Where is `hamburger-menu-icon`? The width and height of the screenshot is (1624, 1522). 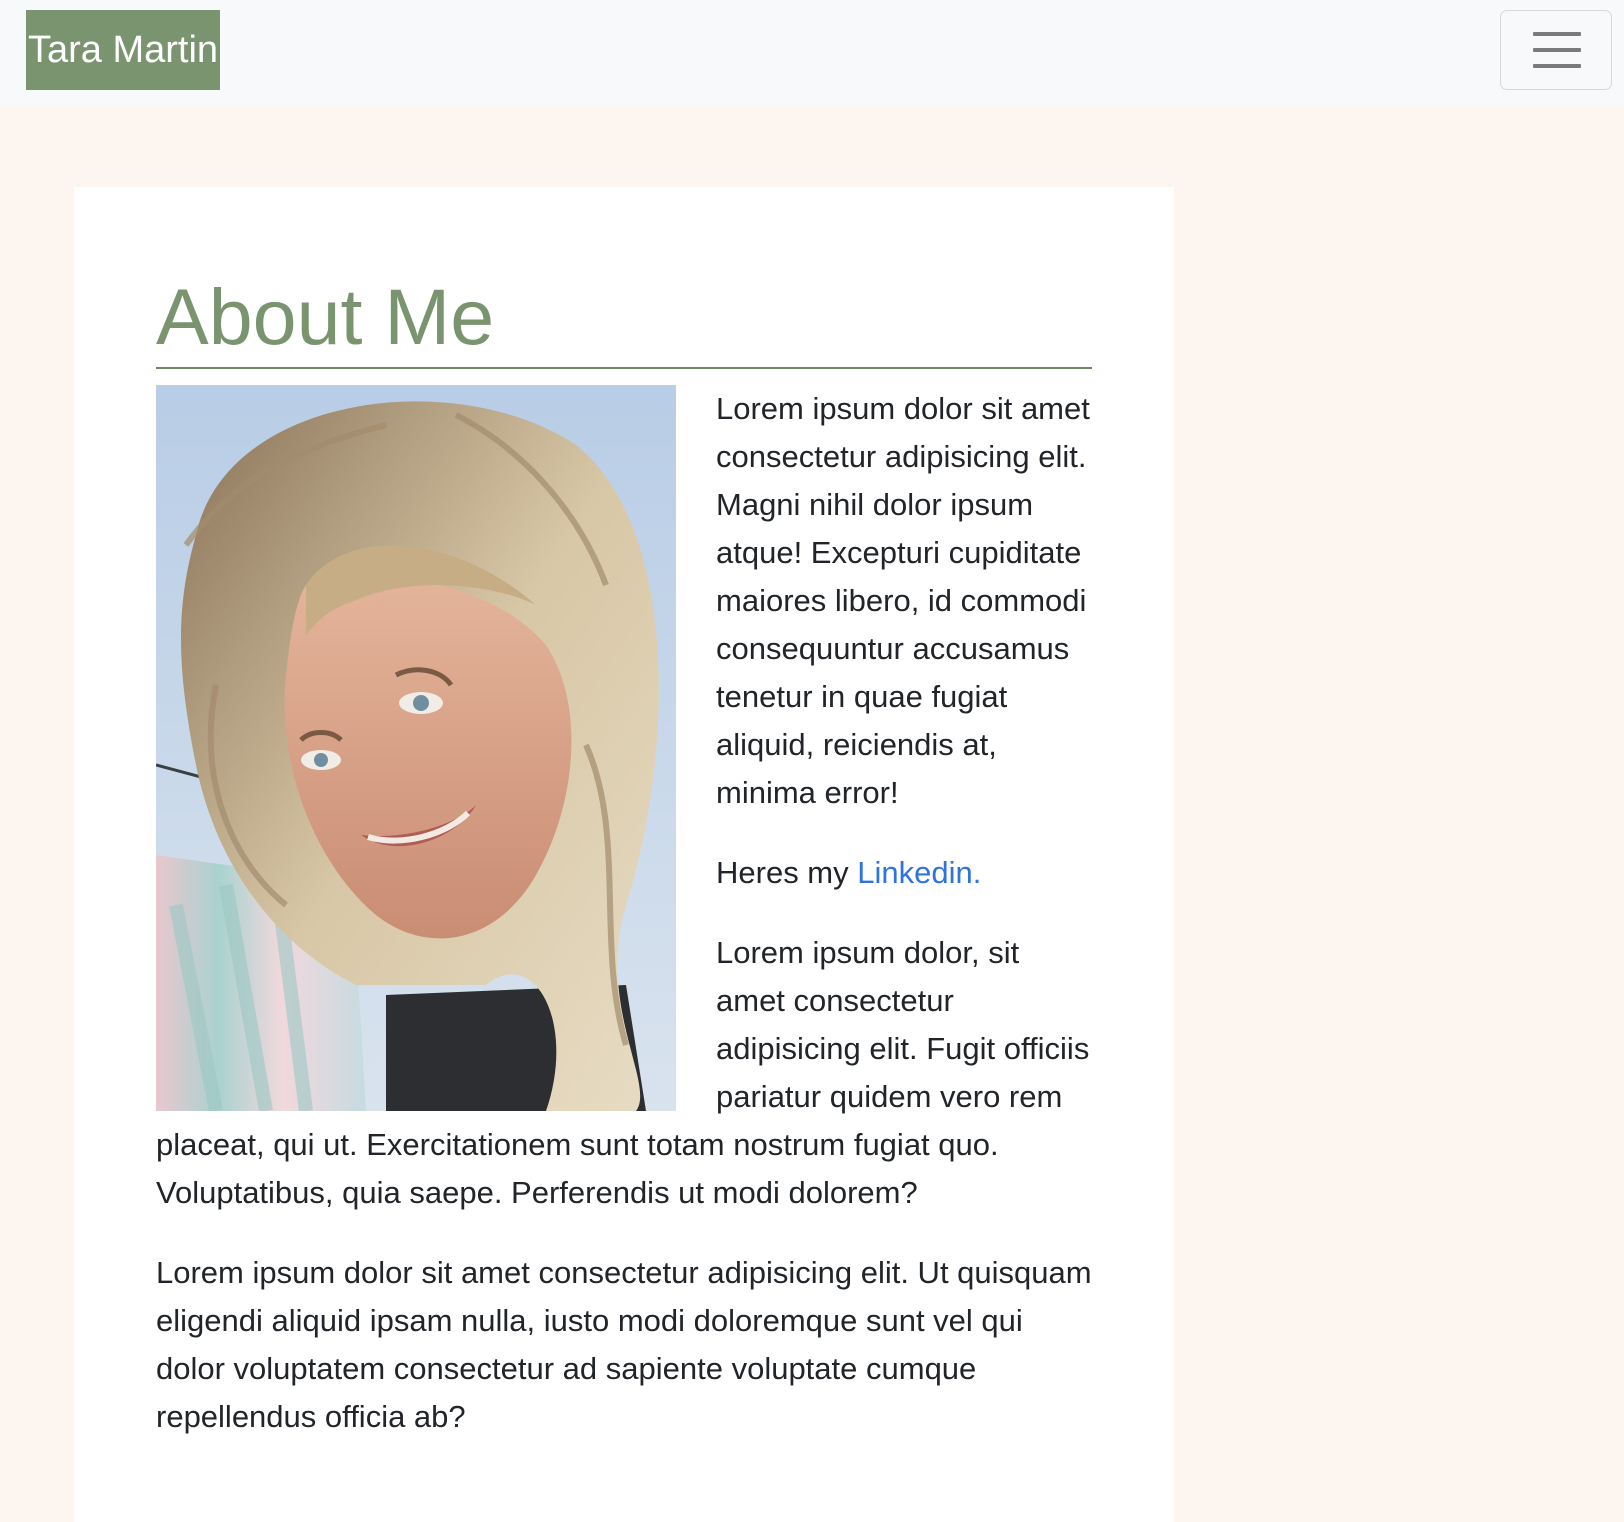 hamburger-menu-icon is located at coordinates (1557, 50).